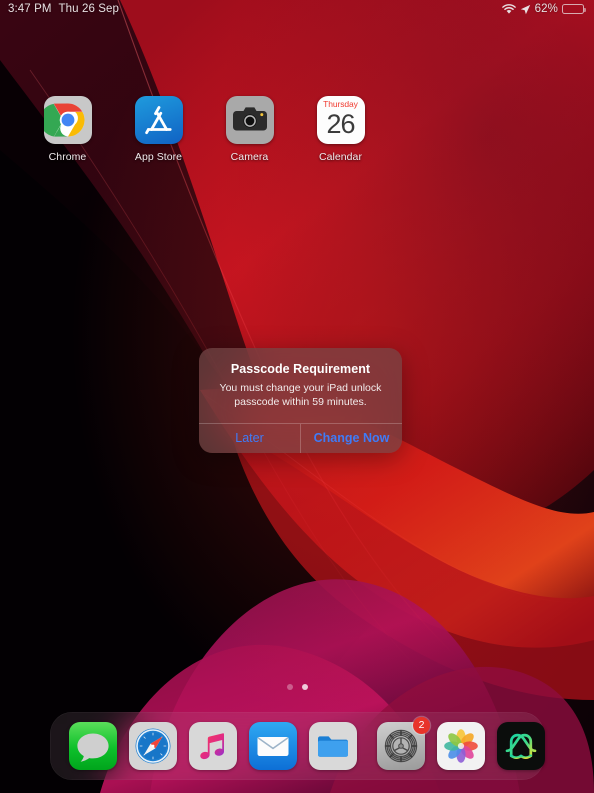 The width and height of the screenshot is (594, 793). I want to click on alert-change-now-button: Change Now, so click(351, 438).